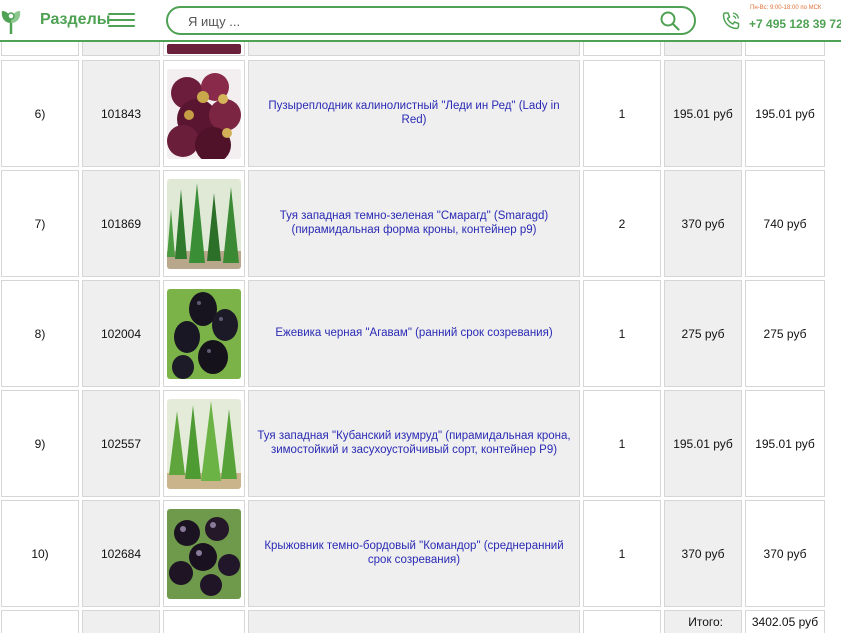 This screenshot has width=841, height=633. I want to click on row-number: 8), so click(40, 333).